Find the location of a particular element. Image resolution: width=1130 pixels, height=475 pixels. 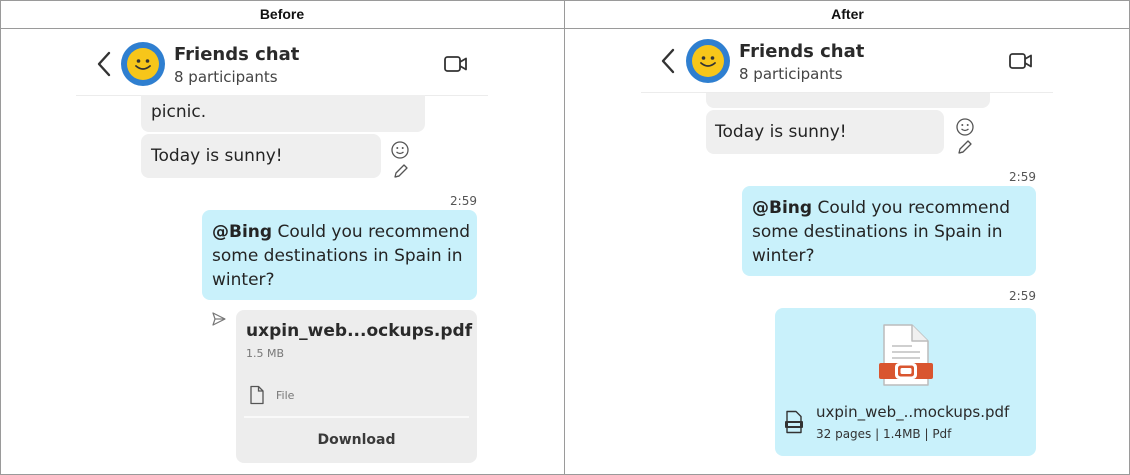

file-timestamp: 2:59 is located at coordinates (1022, 296).